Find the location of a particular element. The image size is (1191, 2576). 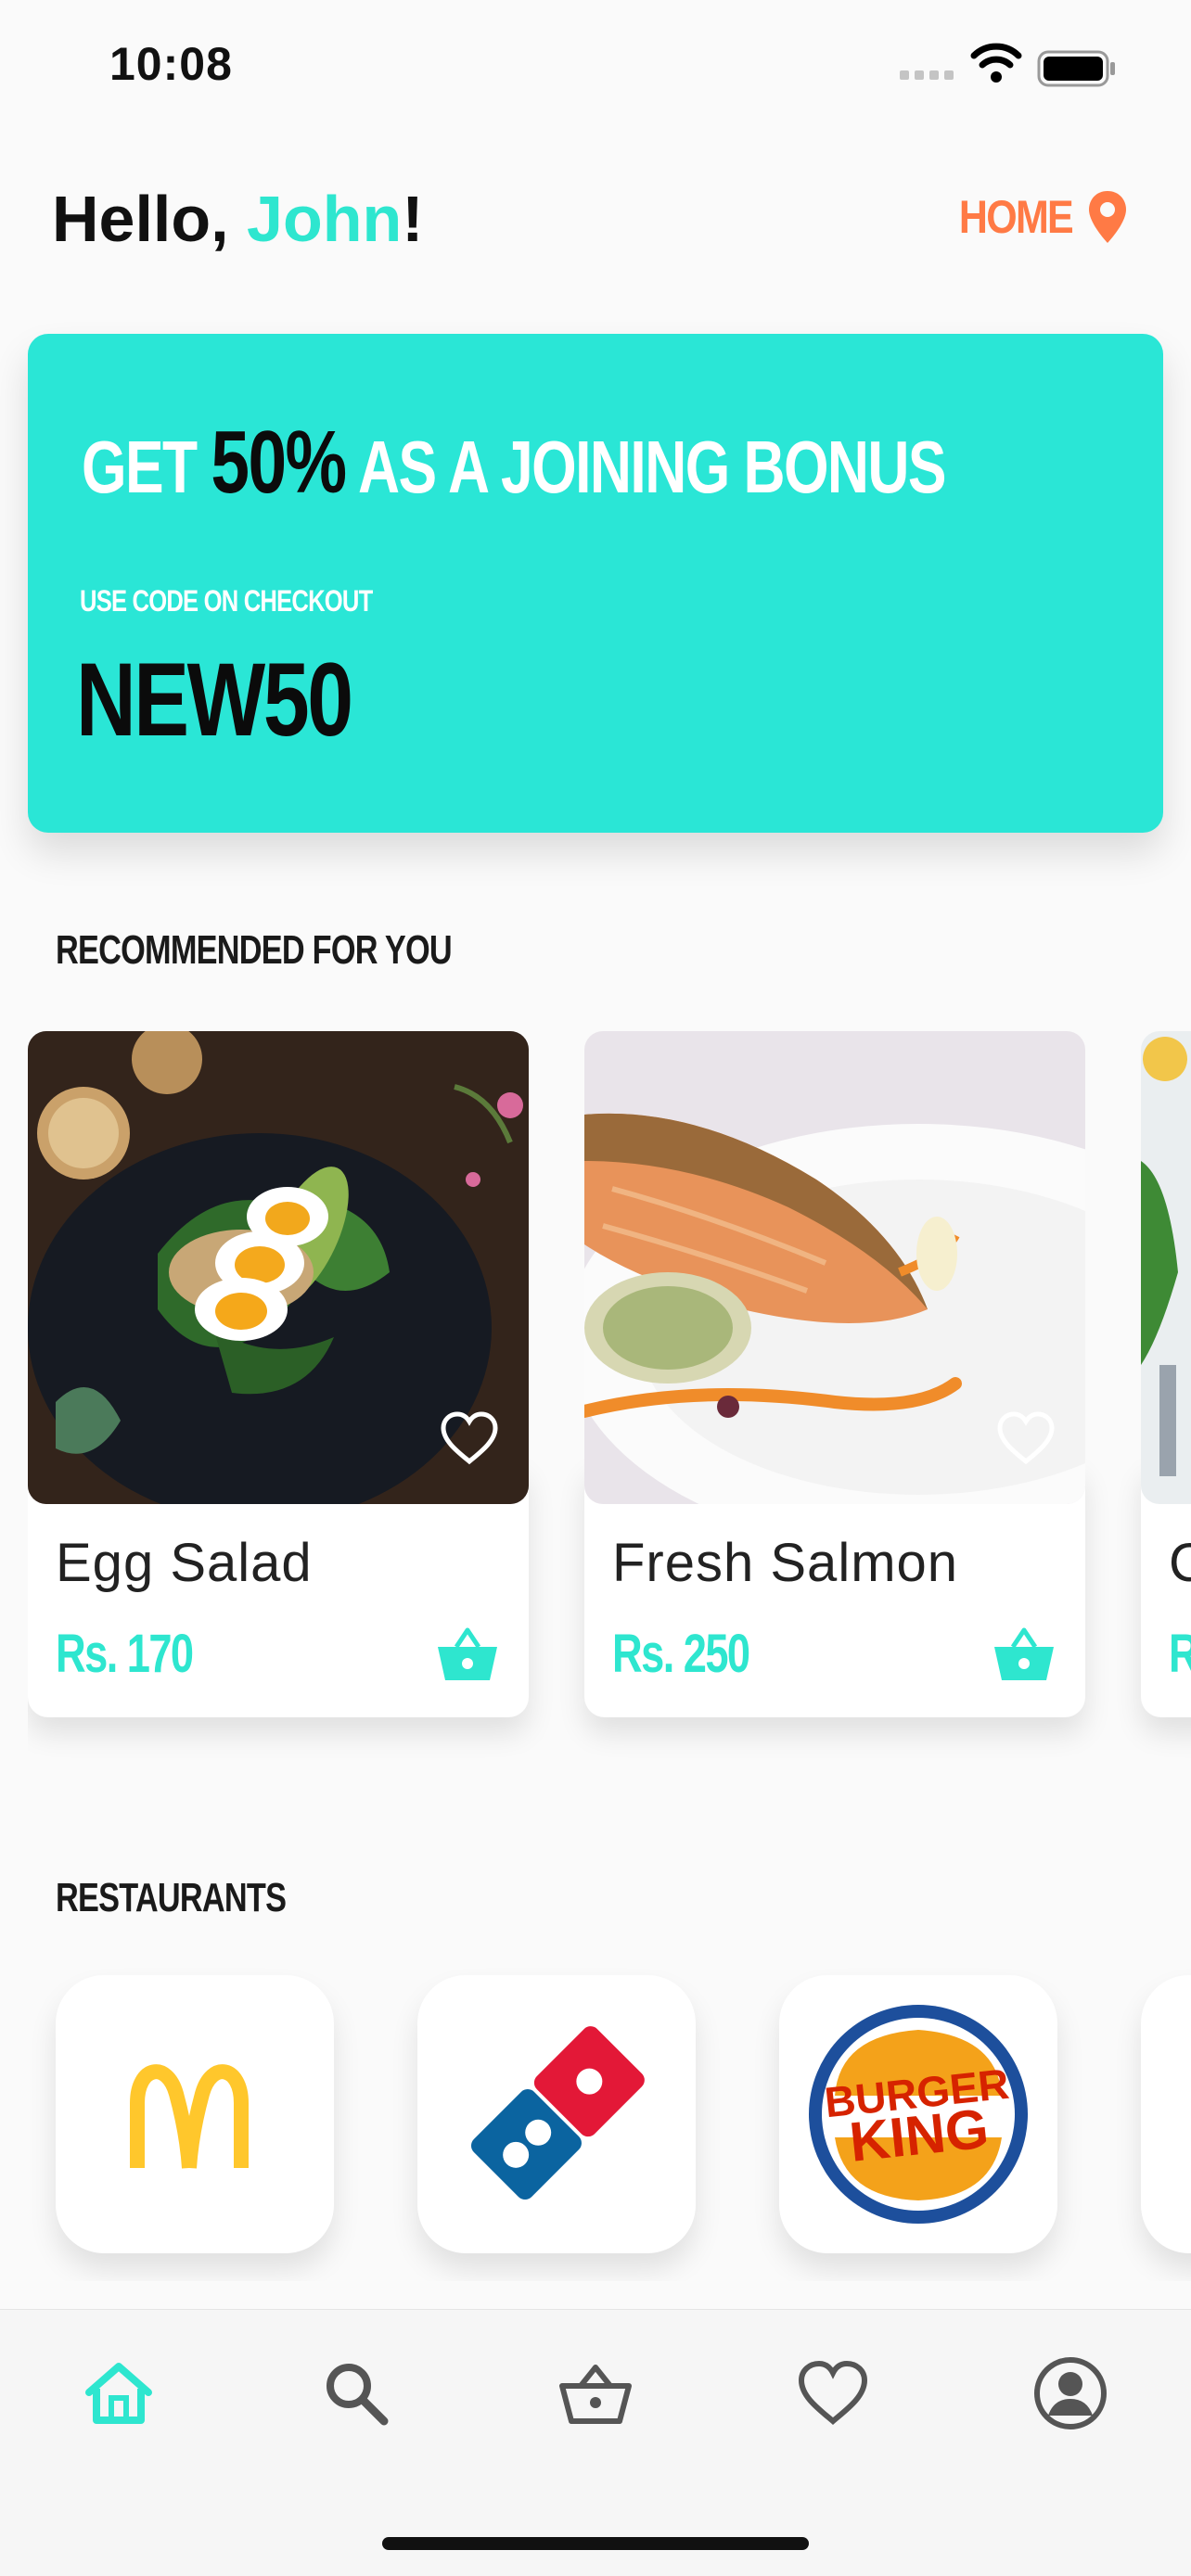

tab-basket is located at coordinates (595, 2393).